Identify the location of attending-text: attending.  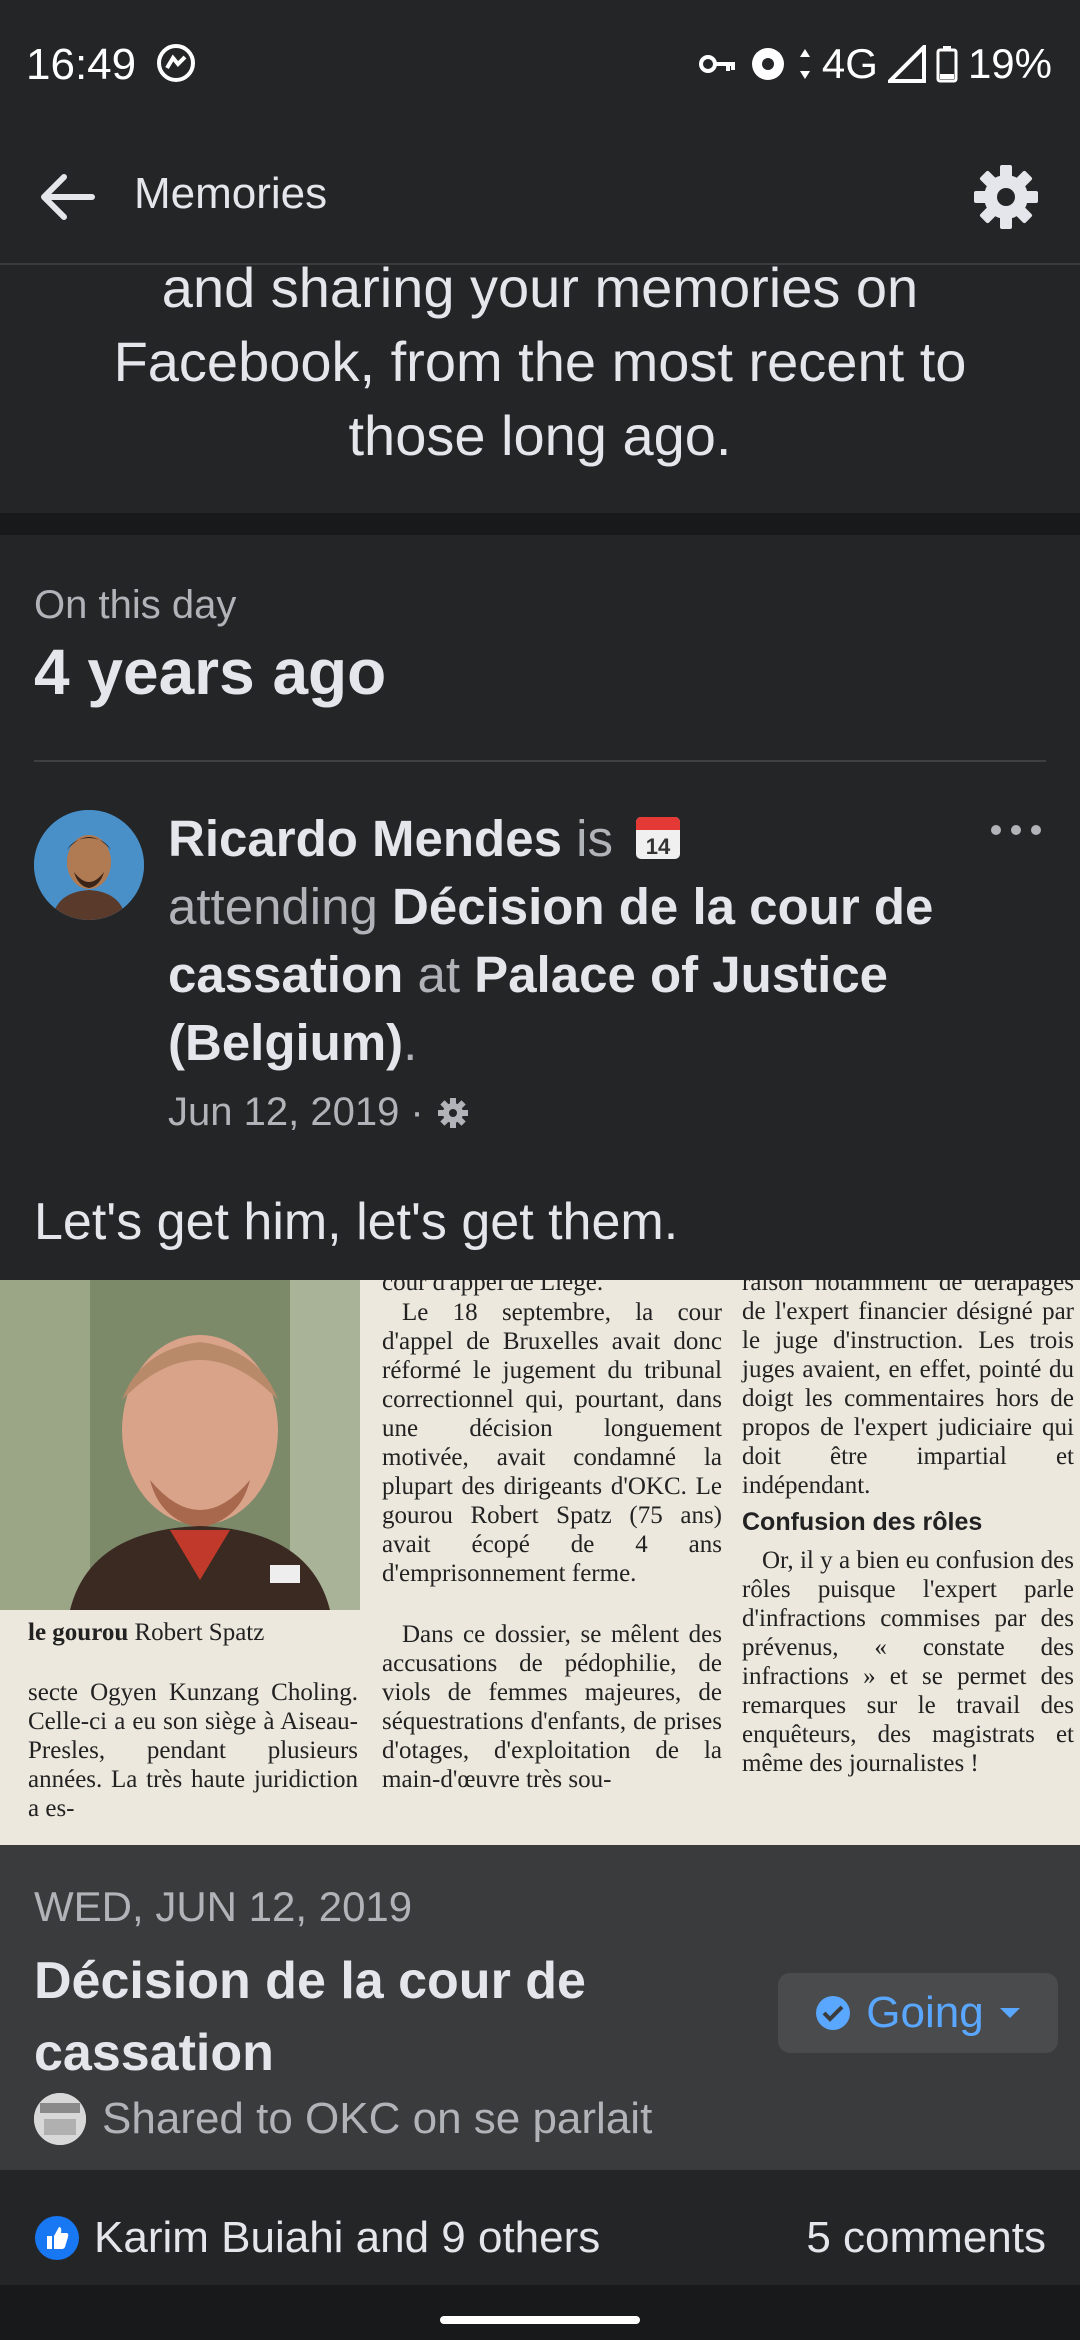
(273, 906).